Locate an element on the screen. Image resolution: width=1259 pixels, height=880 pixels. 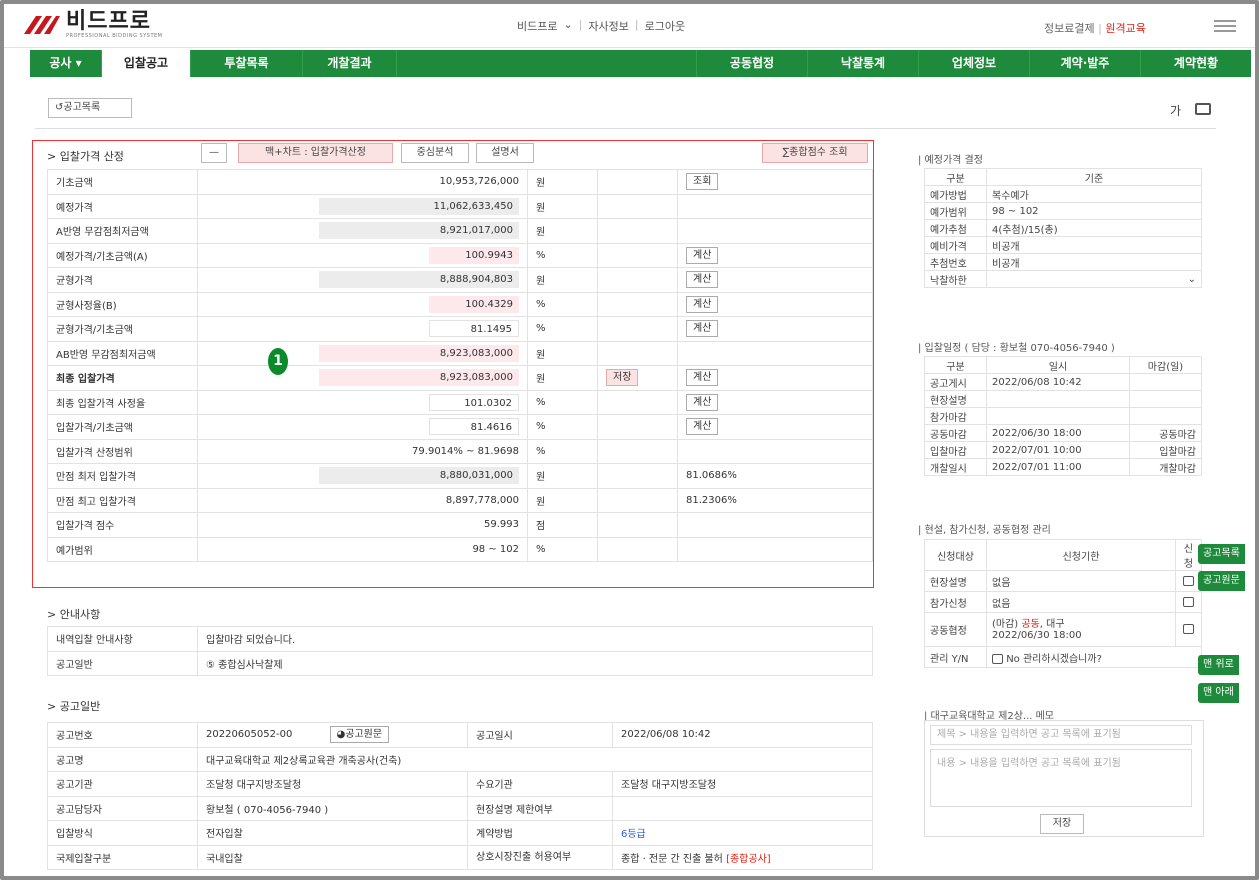
manual-button: 설명서 is located at coordinates (505, 153).